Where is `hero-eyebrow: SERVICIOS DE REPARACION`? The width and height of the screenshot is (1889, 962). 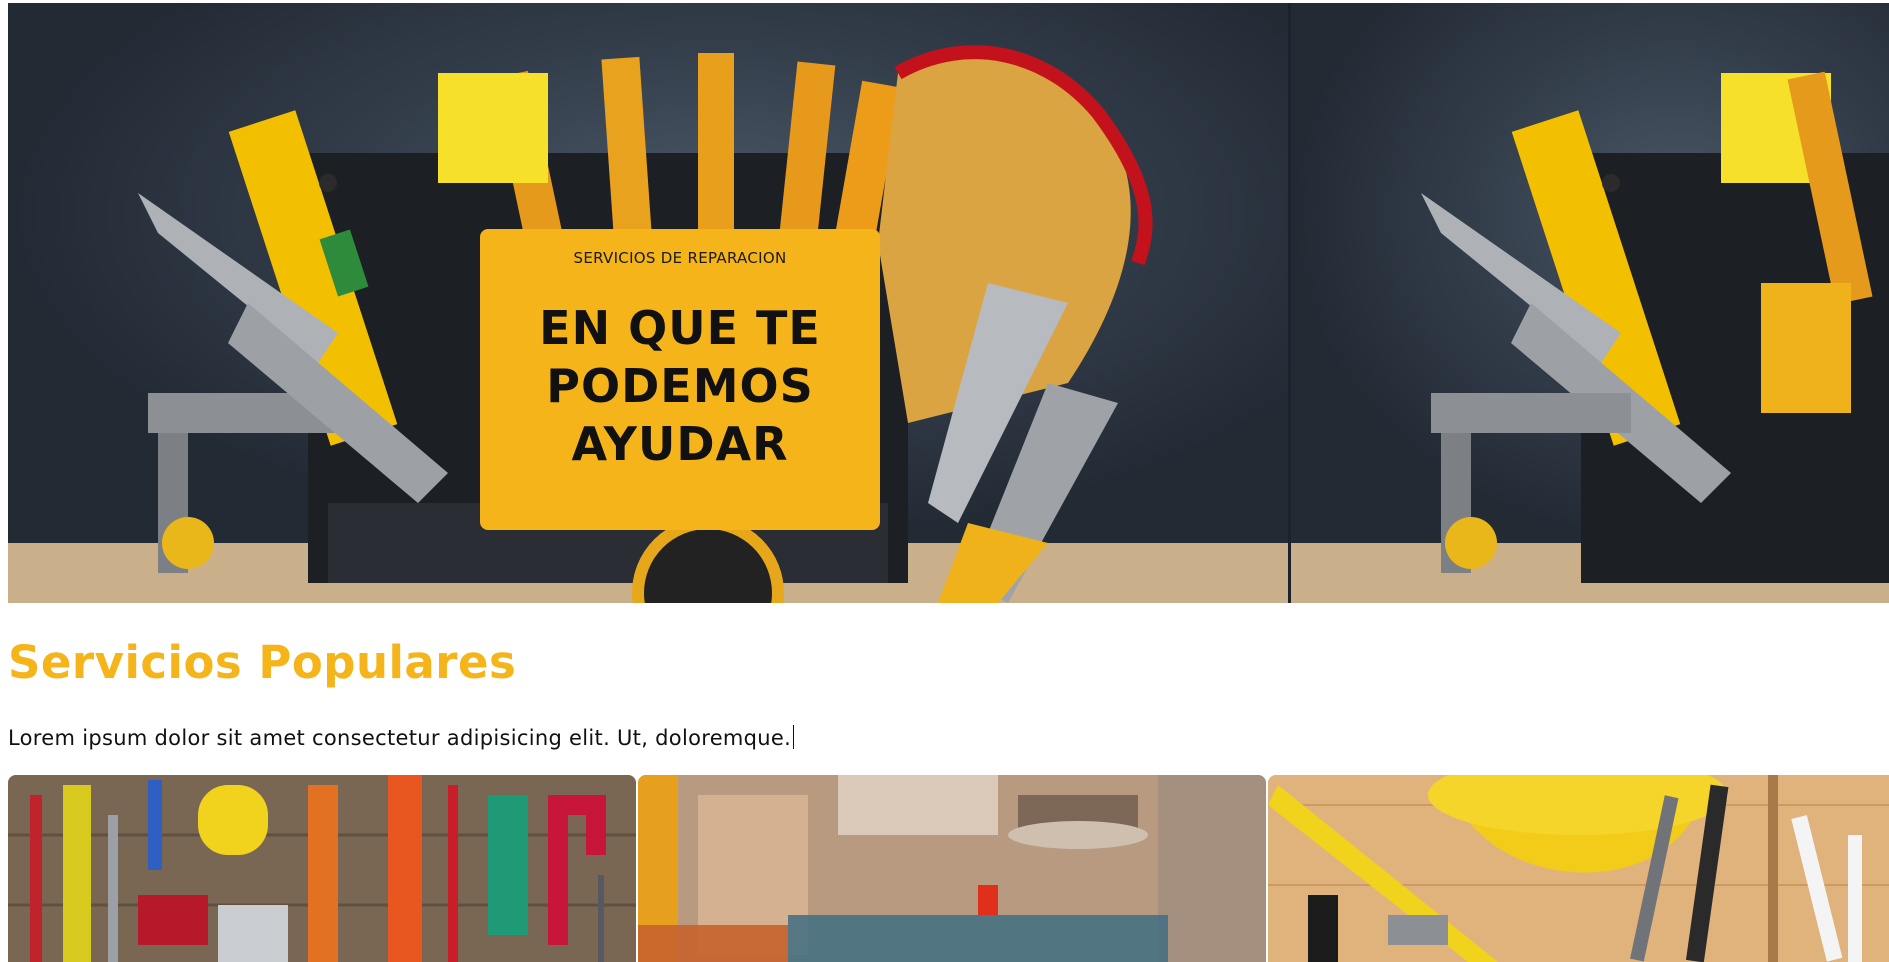
hero-eyebrow: SERVICIOS DE REPARACION is located at coordinates (680, 258).